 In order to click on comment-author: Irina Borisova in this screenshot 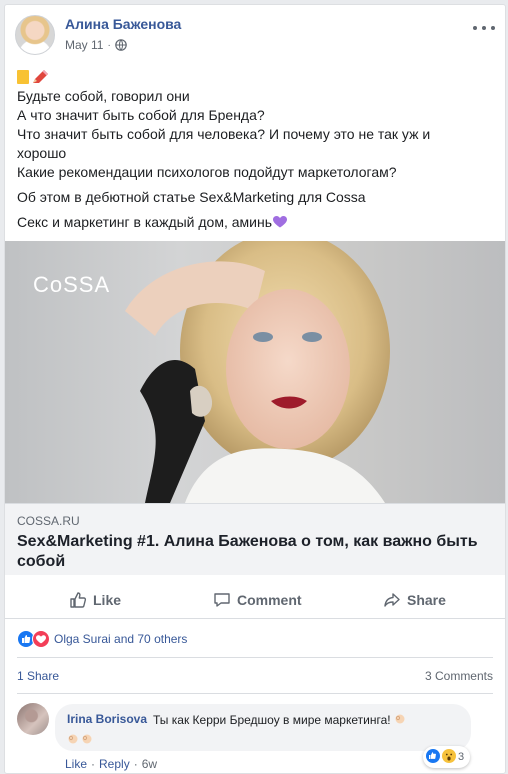, I will do `click(107, 719)`.